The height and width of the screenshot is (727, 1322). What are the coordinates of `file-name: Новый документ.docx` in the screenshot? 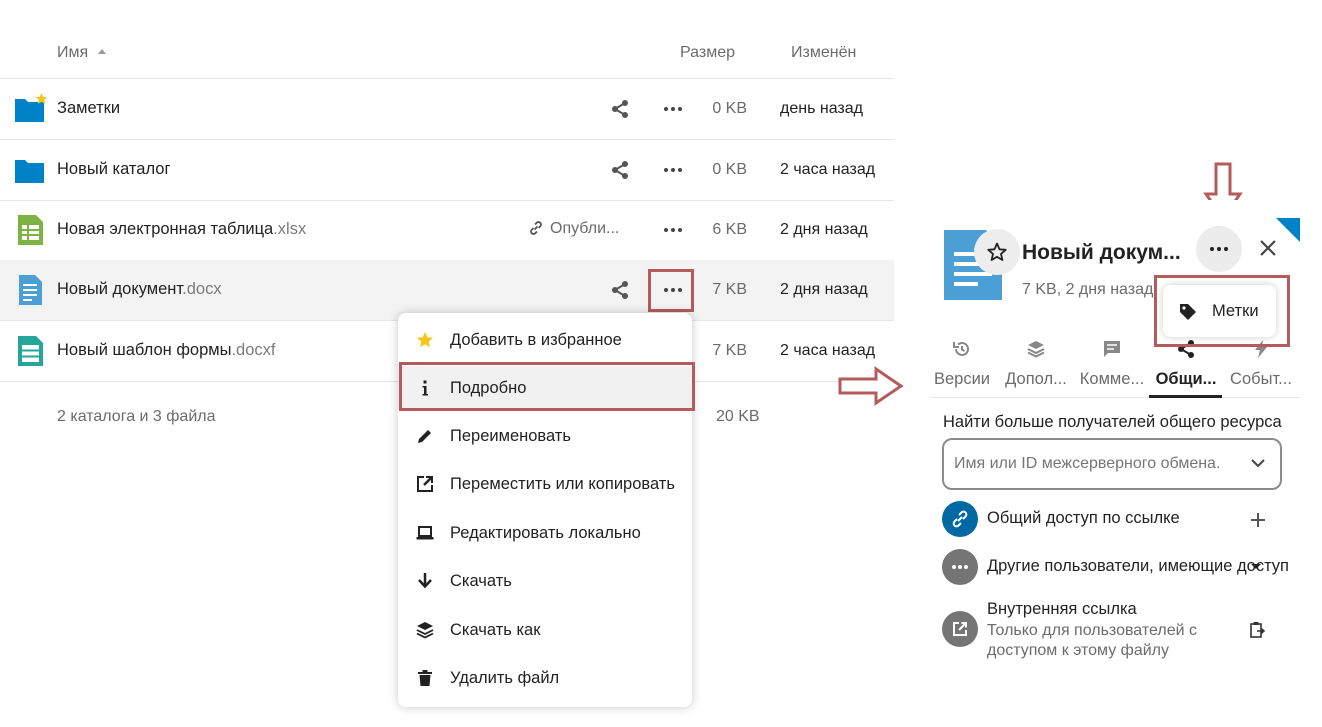 It's located at (139, 289).